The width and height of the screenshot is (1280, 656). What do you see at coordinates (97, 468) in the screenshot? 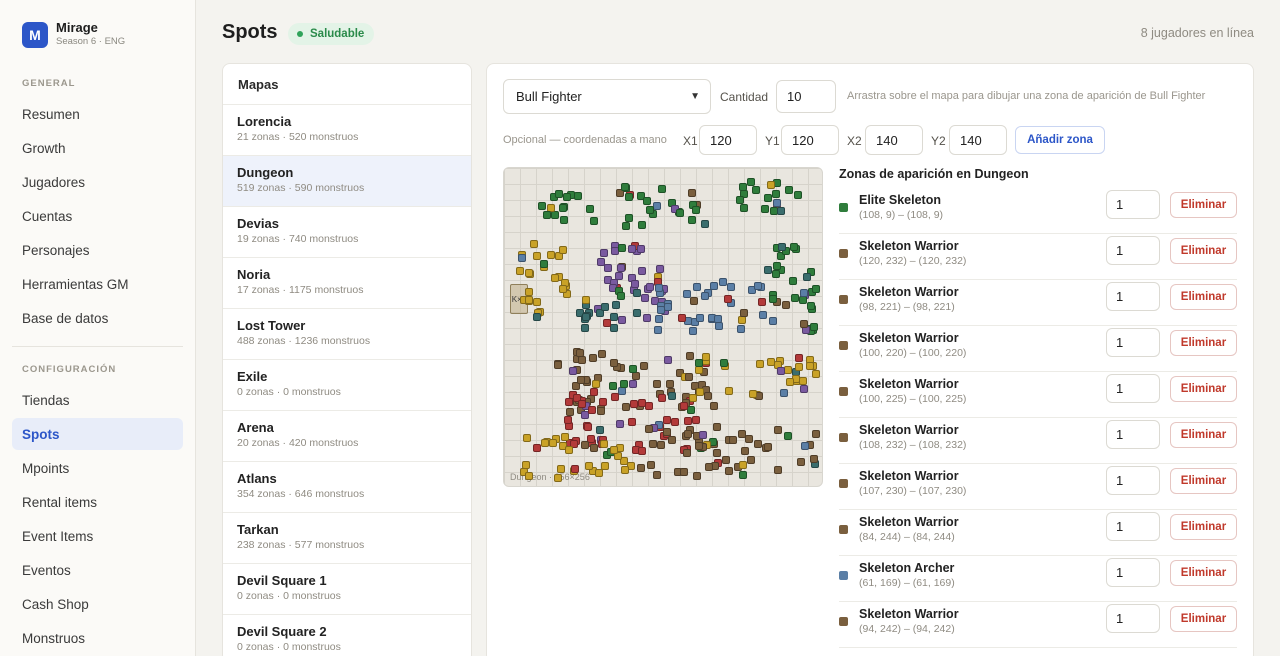
I see `sidebar-item-mpoints: Mpoints` at bounding box center [97, 468].